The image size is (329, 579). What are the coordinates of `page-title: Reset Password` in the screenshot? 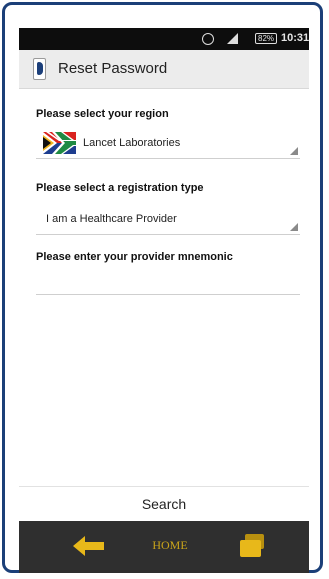 It's located at (113, 68).